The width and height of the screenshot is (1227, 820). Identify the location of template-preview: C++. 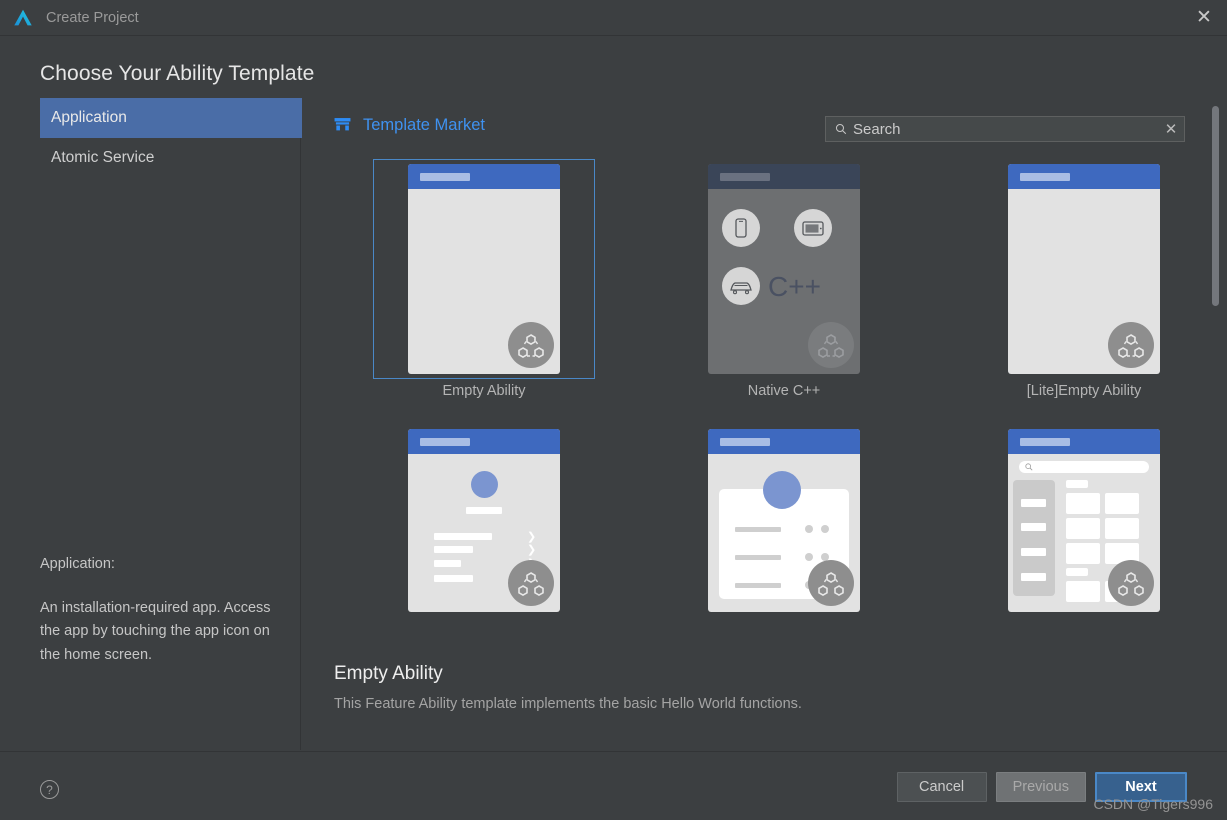
(784, 269).